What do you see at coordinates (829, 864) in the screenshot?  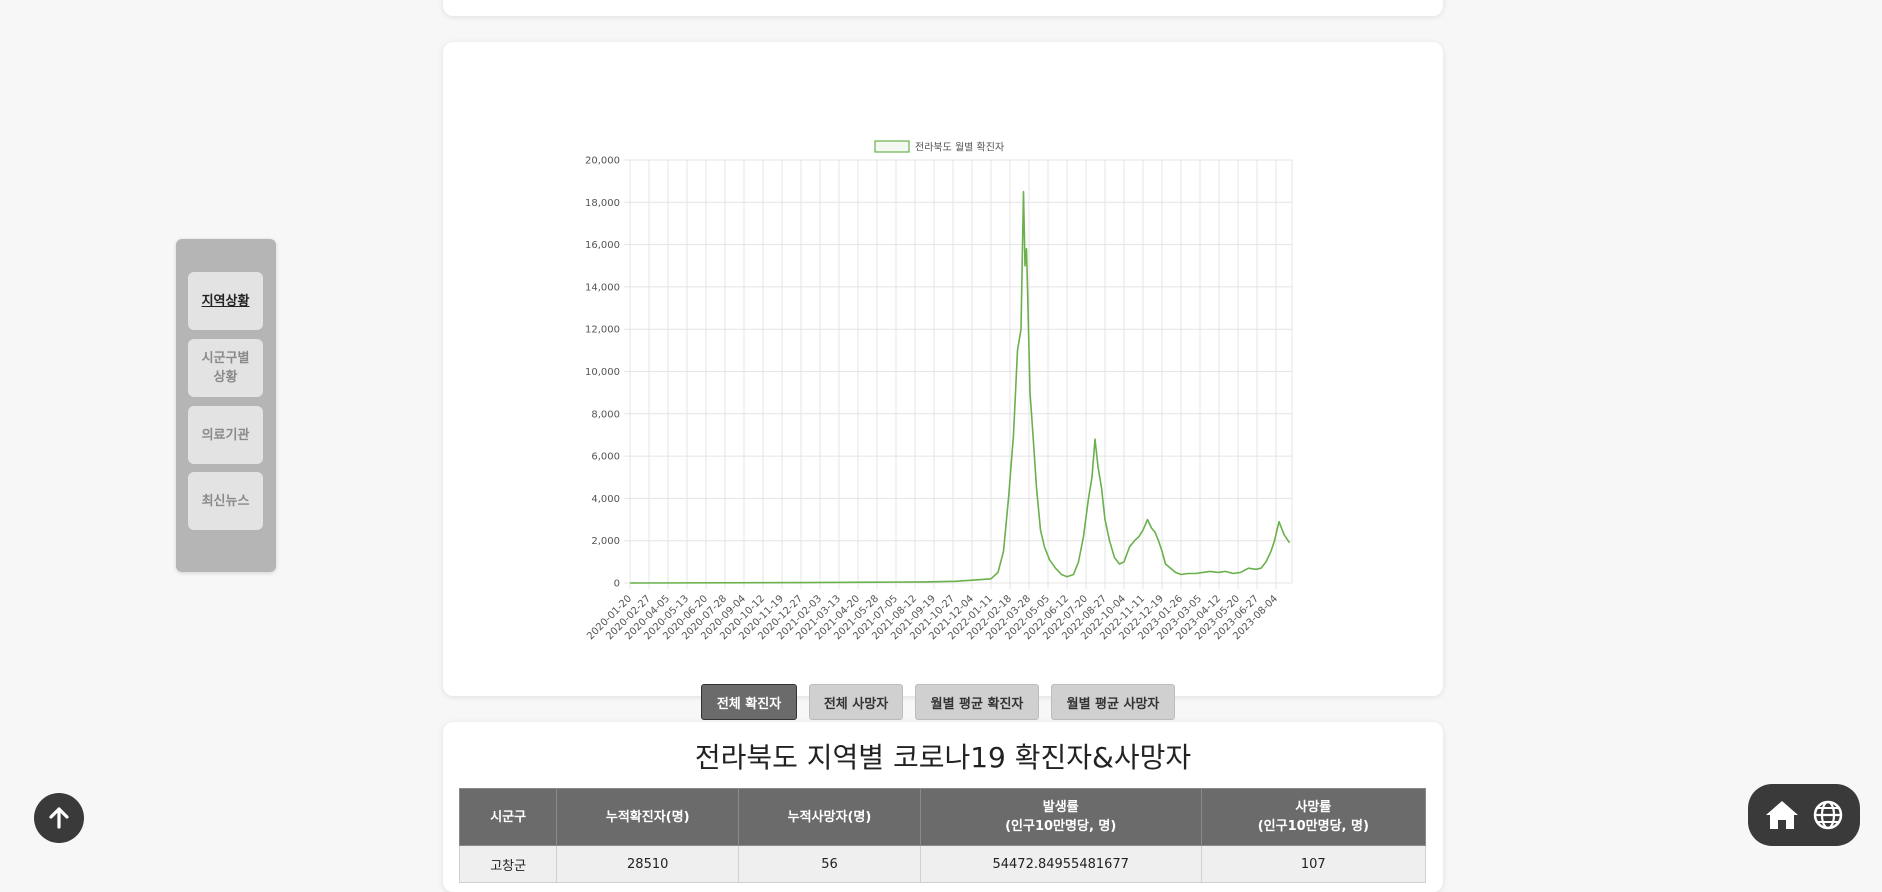 I see `cell-deaths: 56` at bounding box center [829, 864].